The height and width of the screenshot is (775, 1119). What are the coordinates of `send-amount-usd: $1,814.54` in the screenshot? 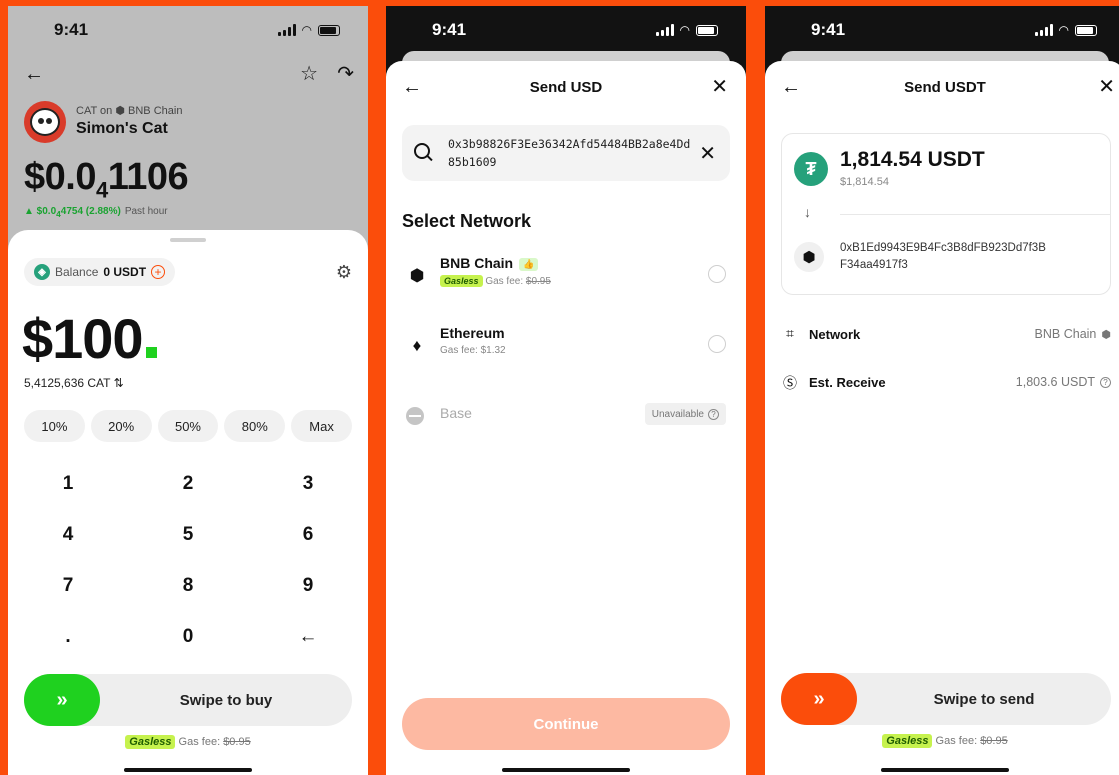 It's located at (864, 182).